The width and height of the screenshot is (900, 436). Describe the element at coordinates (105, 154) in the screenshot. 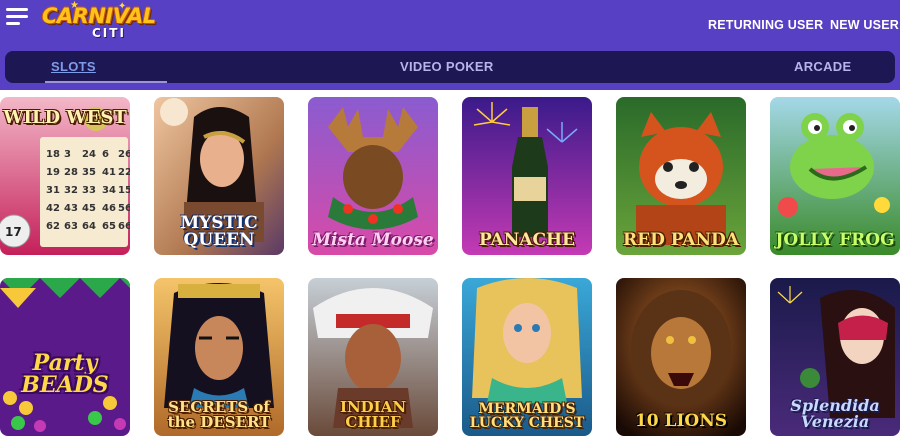

I see `svg-text: 6` at that location.